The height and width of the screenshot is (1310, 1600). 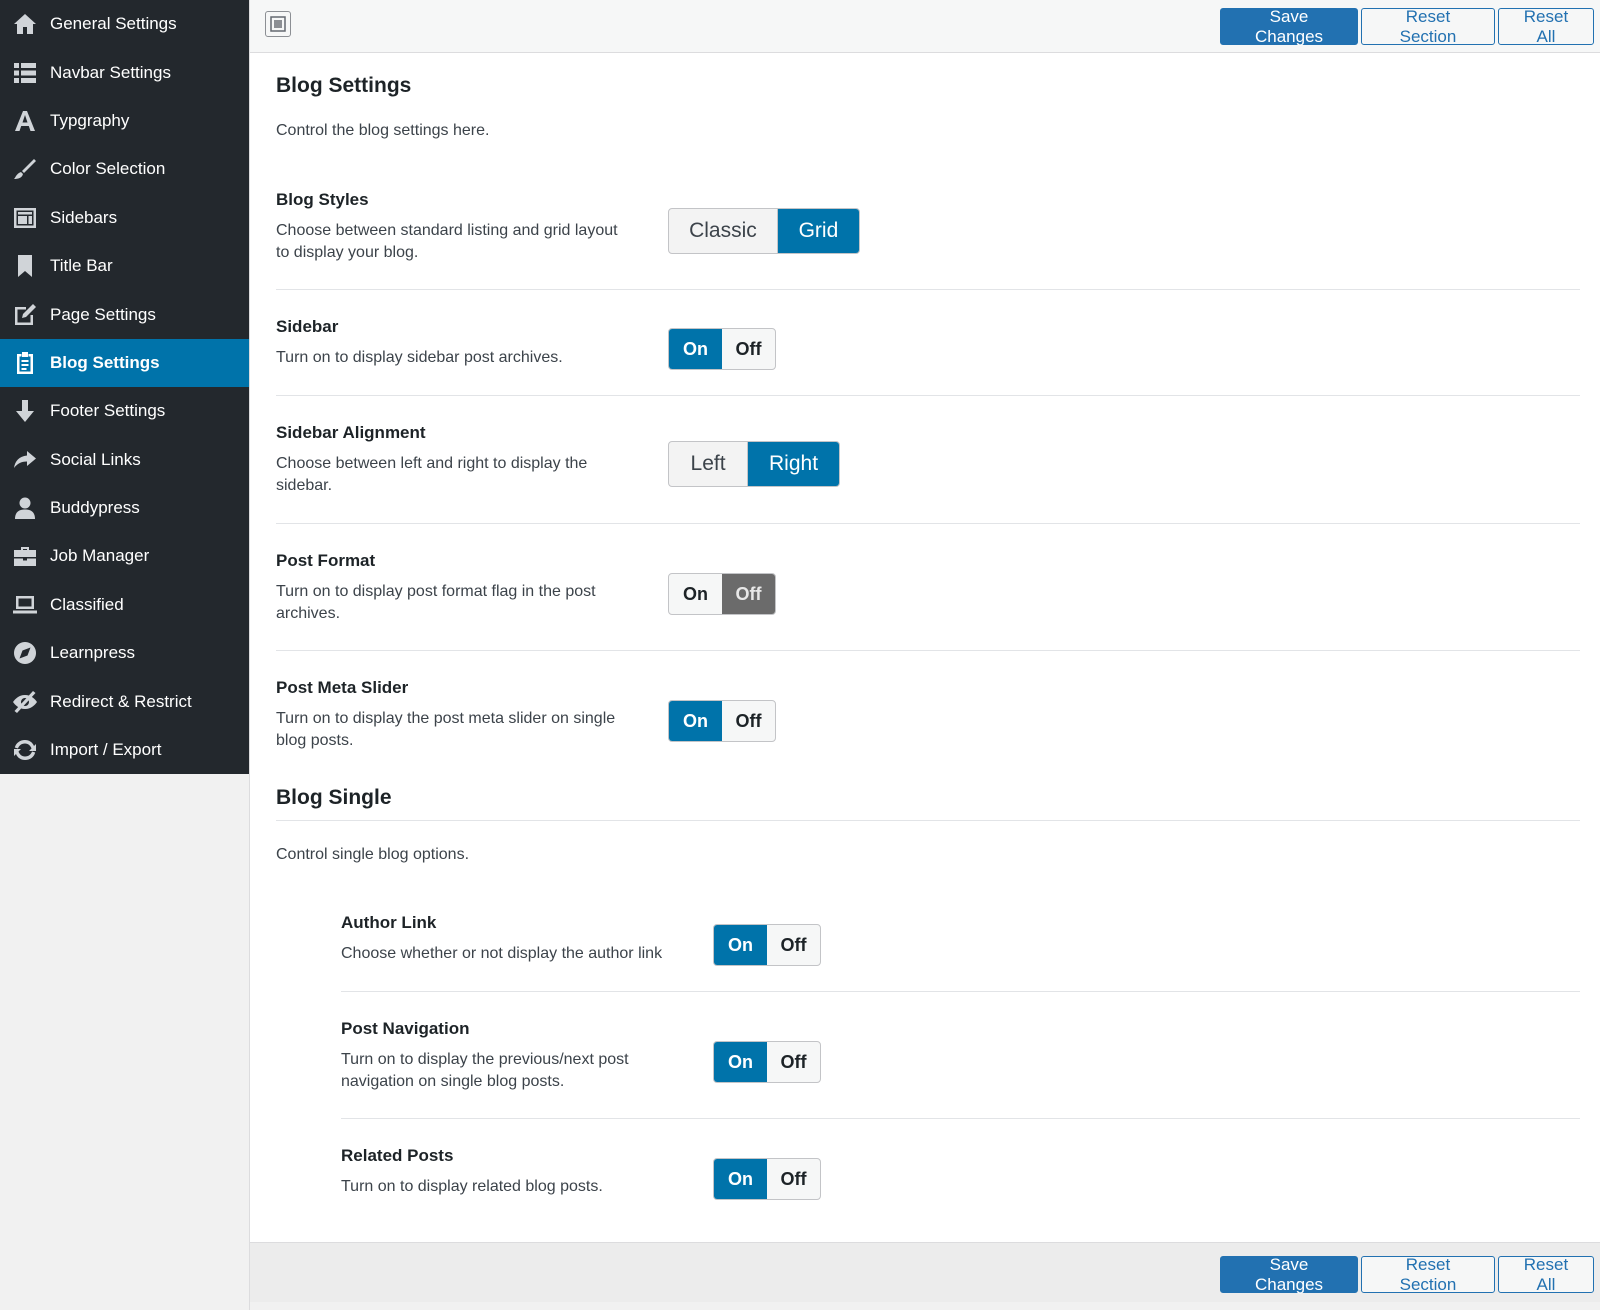 I want to click on expand-toggle-button, so click(x=278, y=24).